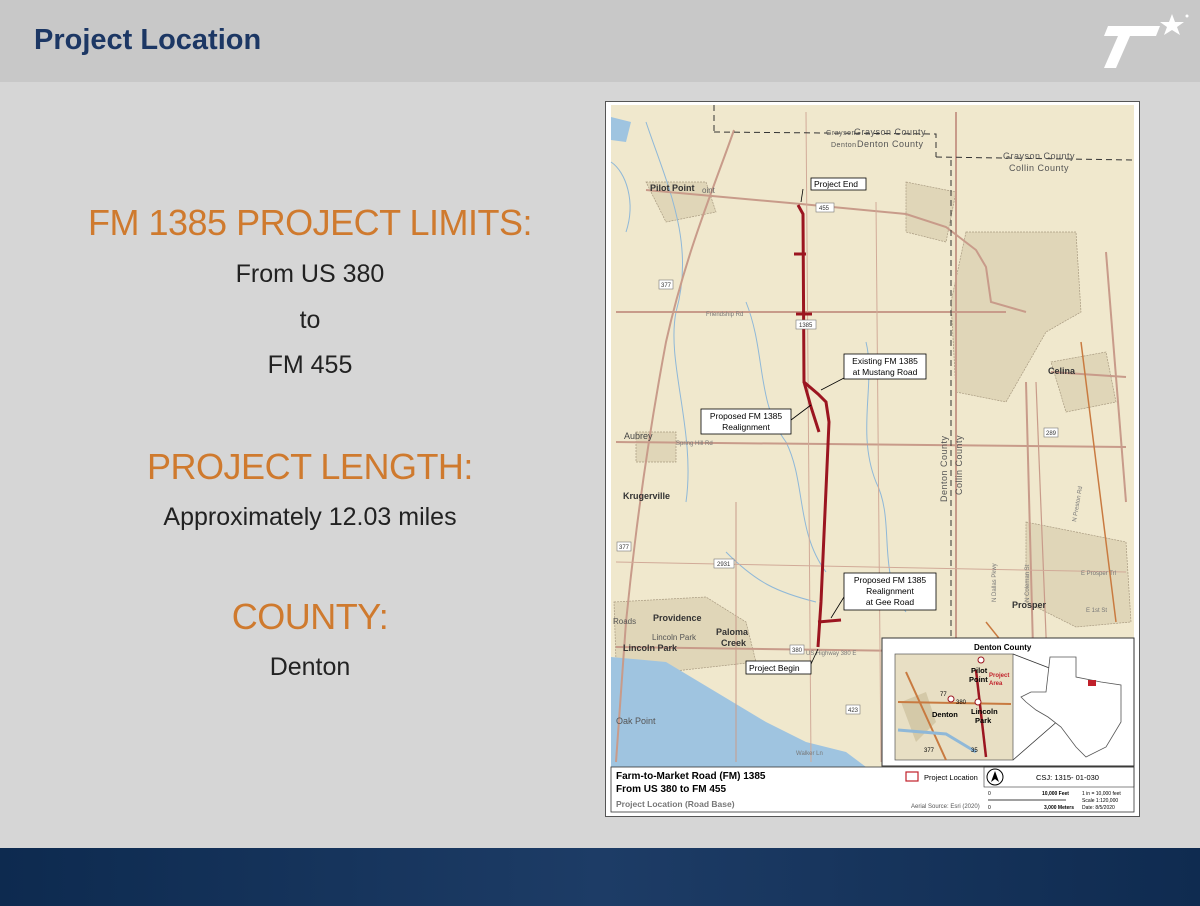  I want to click on inset-point: Point, so click(978, 679).